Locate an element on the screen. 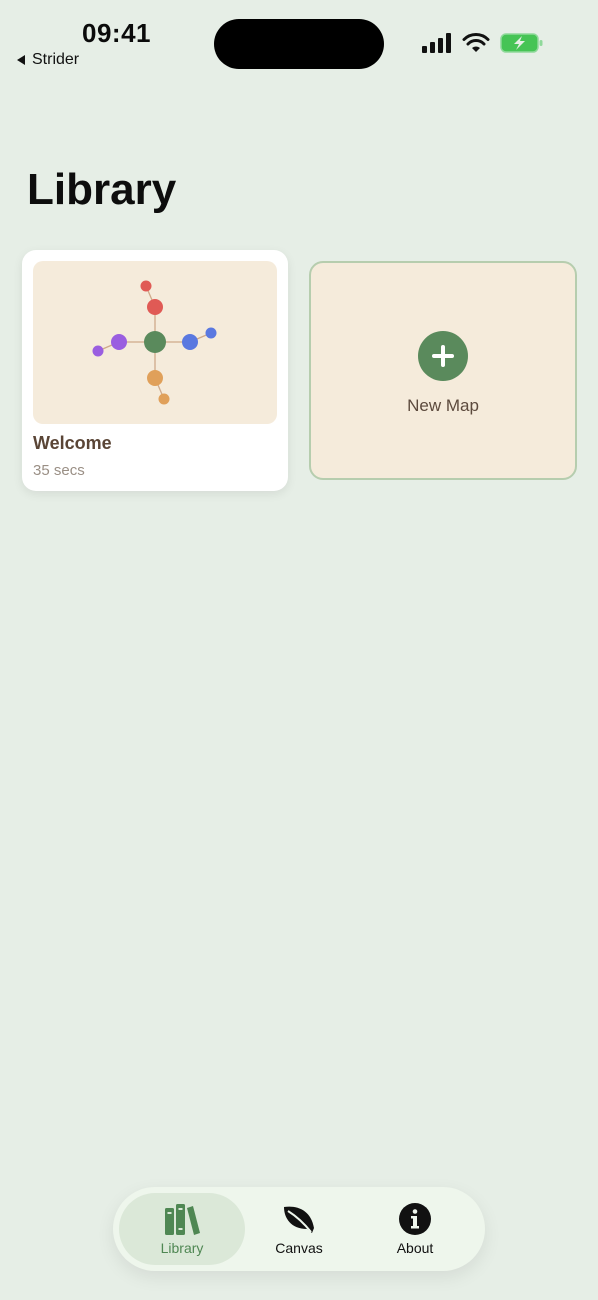 This screenshot has height=1300, width=598. add-map-button is located at coordinates (443, 356).